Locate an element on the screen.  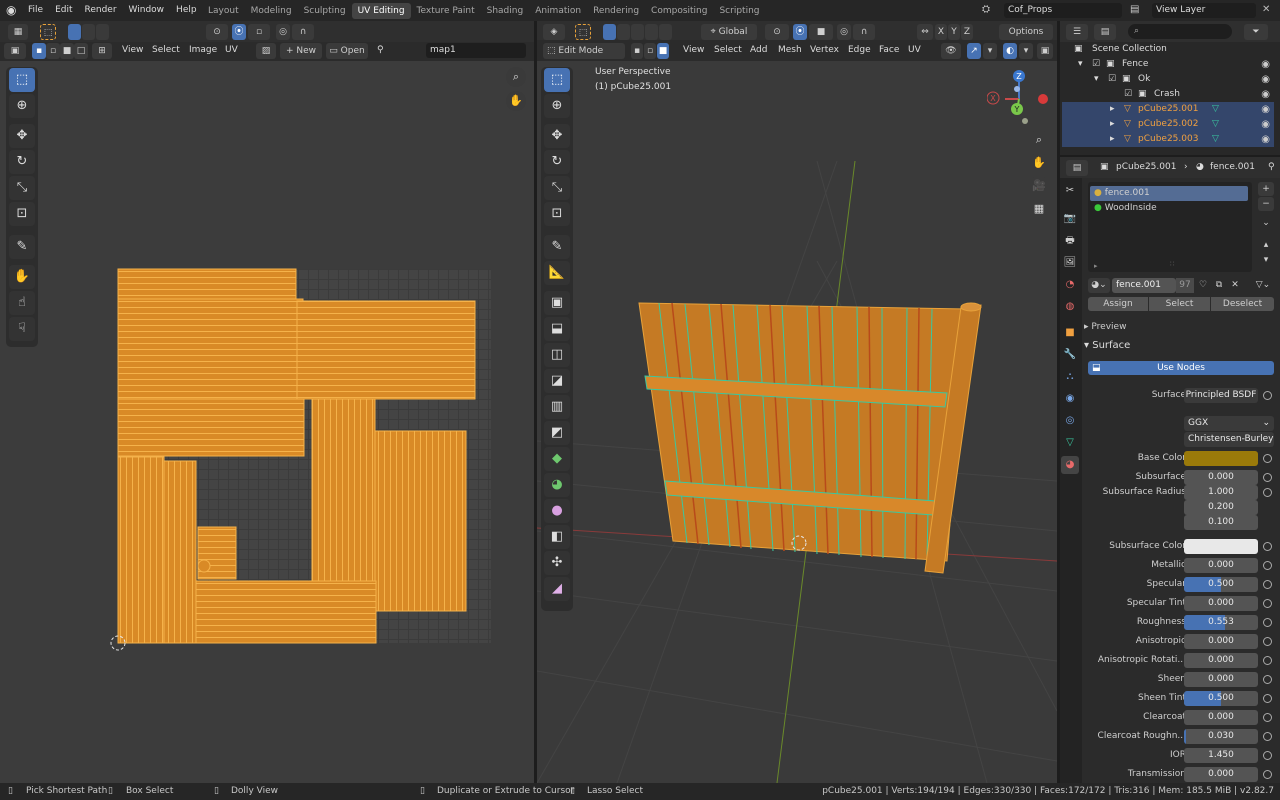
move-slot-up-button: ▴ is located at coordinates (1266, 245).